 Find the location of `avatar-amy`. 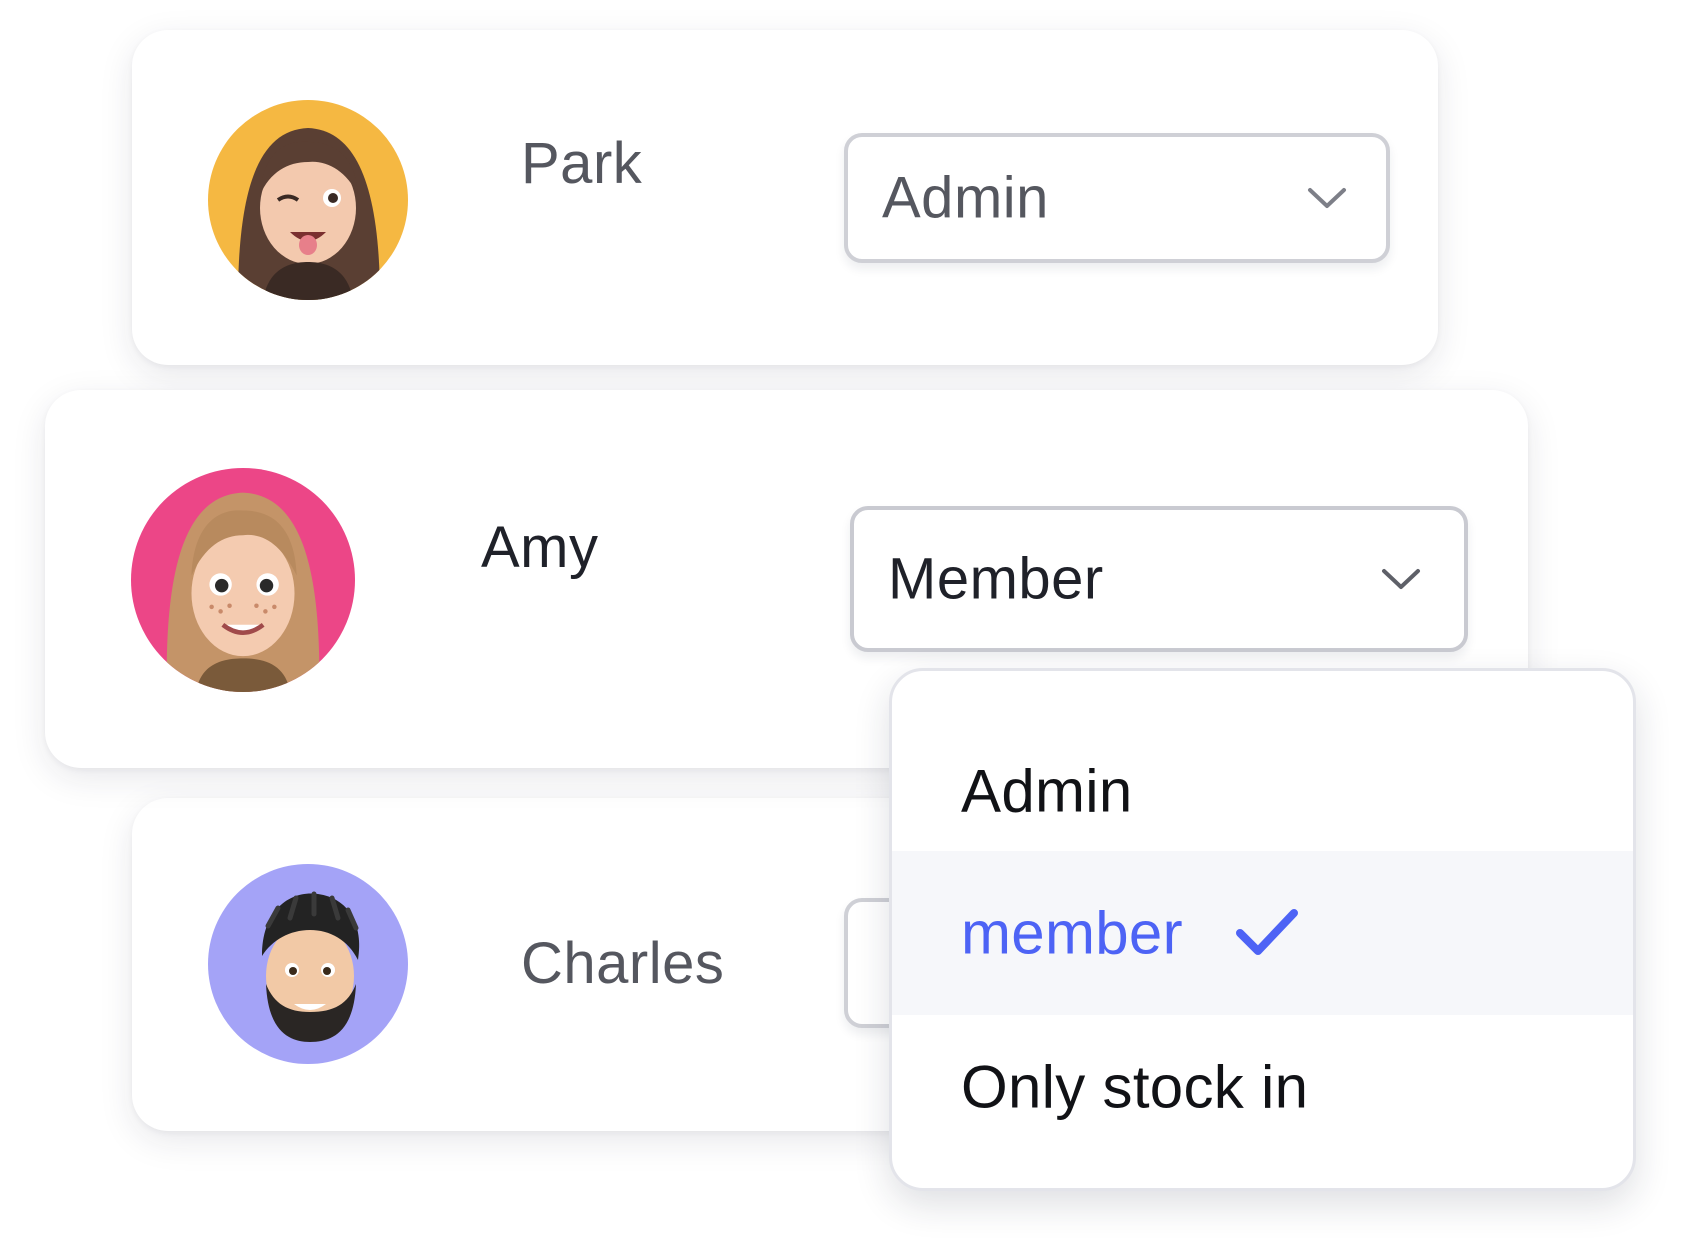

avatar-amy is located at coordinates (243, 580).